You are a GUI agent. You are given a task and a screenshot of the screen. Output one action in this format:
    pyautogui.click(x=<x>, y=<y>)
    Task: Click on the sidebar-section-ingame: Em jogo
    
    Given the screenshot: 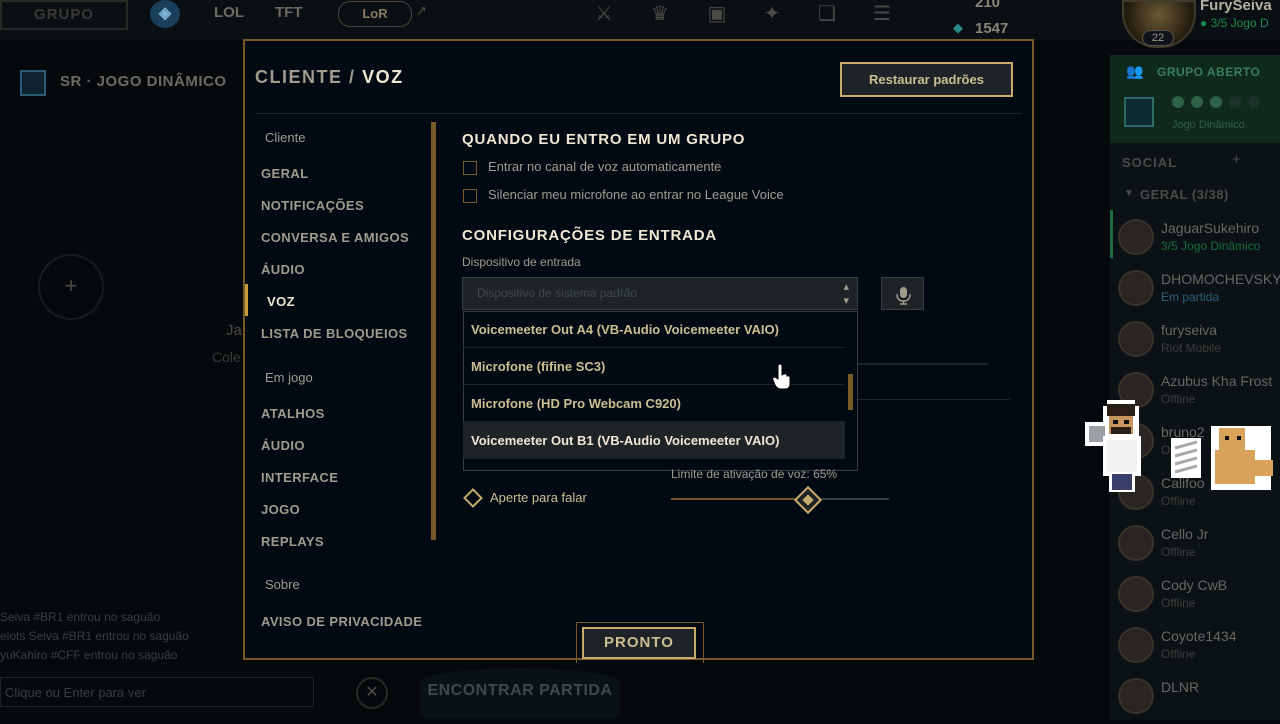 What is the action you would take?
    pyautogui.click(x=289, y=377)
    